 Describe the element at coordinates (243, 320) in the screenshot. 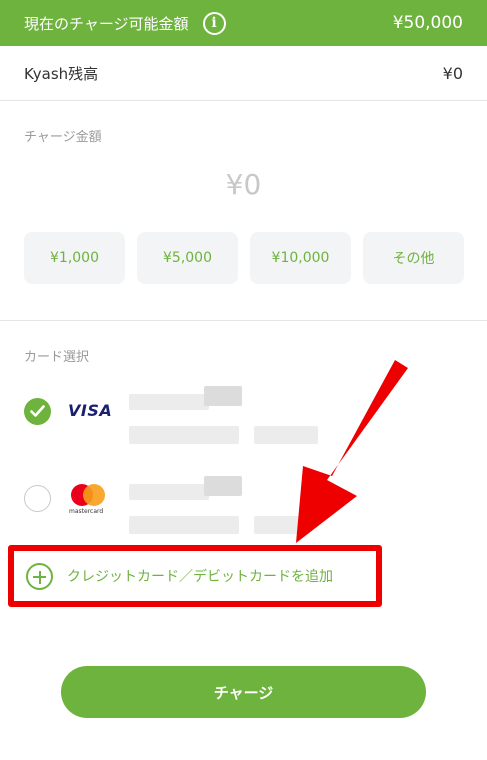

I see `section-divider` at that location.